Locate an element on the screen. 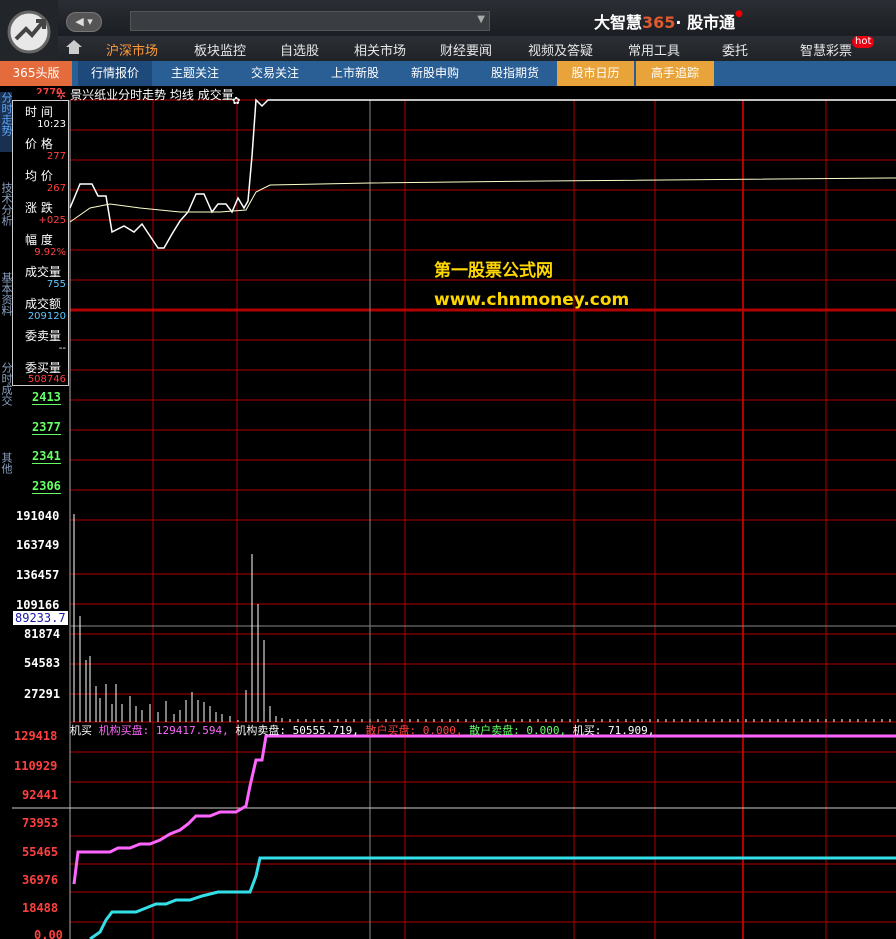 The height and width of the screenshot is (939, 896). hot-badge: hot is located at coordinates (863, 42).